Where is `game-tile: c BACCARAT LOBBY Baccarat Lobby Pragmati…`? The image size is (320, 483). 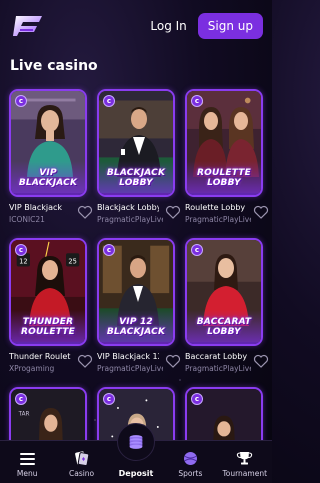 game-tile: c BACCARAT LOBBY Baccarat Lobby Pragmati… is located at coordinates (227, 305).